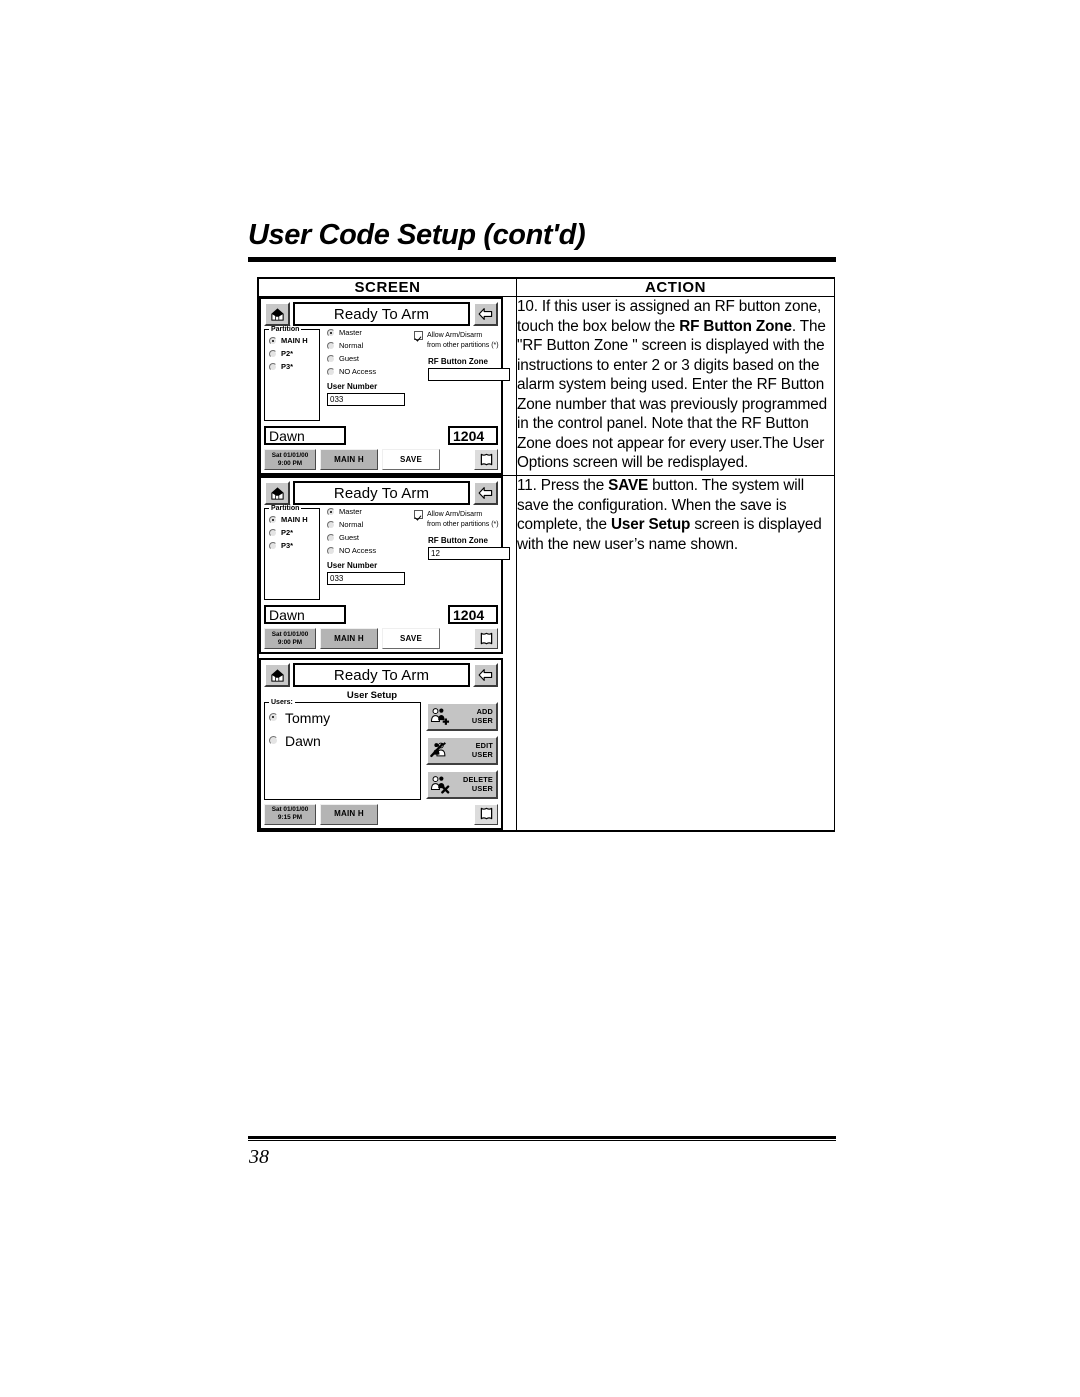  What do you see at coordinates (462, 784) in the screenshot?
I see `delete-user-button: DELETE USER` at bounding box center [462, 784].